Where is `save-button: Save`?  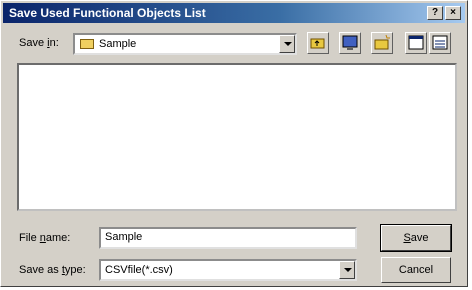
save-button: Save is located at coordinates (416, 238).